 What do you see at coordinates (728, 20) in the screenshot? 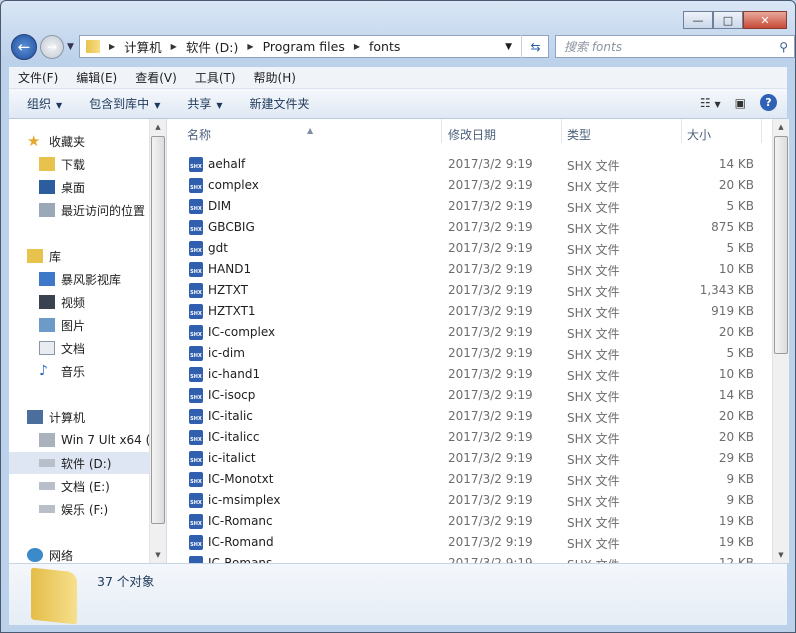
I see `maximize-button: □` at bounding box center [728, 20].